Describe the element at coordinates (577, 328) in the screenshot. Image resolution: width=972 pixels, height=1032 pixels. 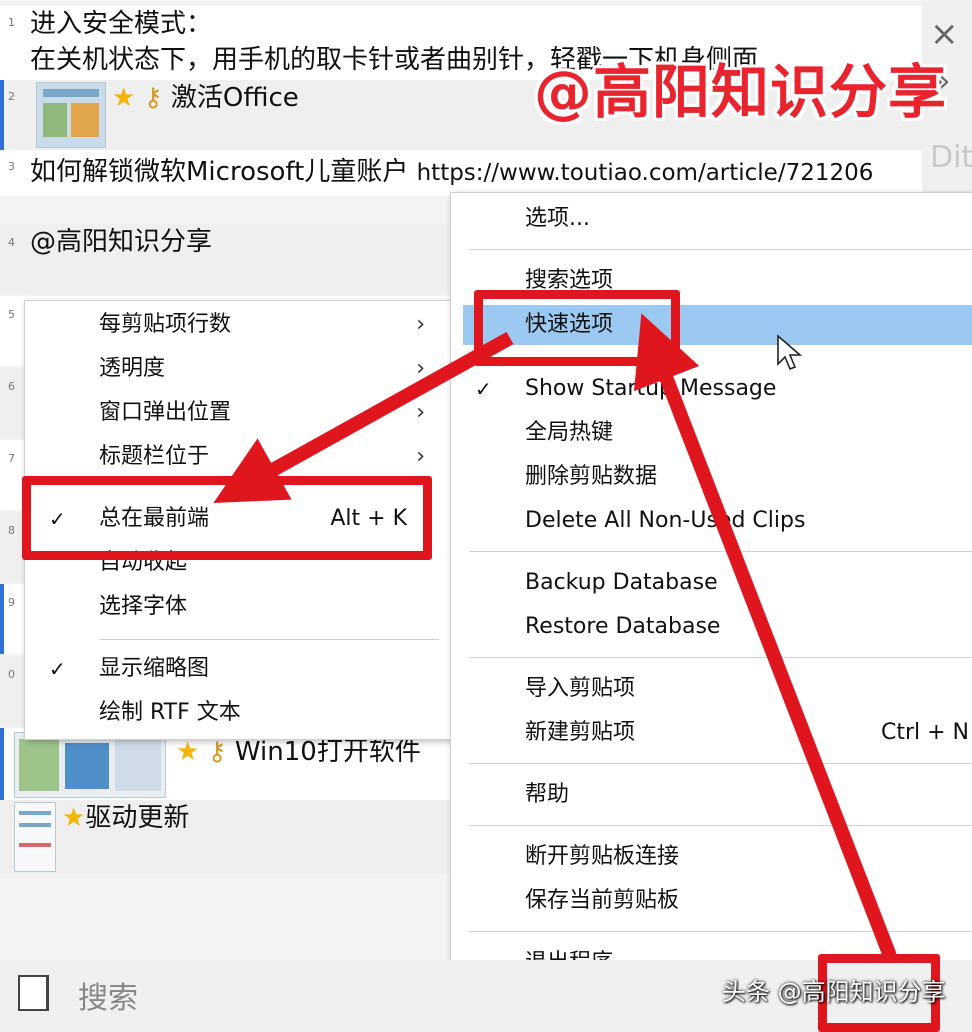
I see `annotation-box-quick-options` at that location.